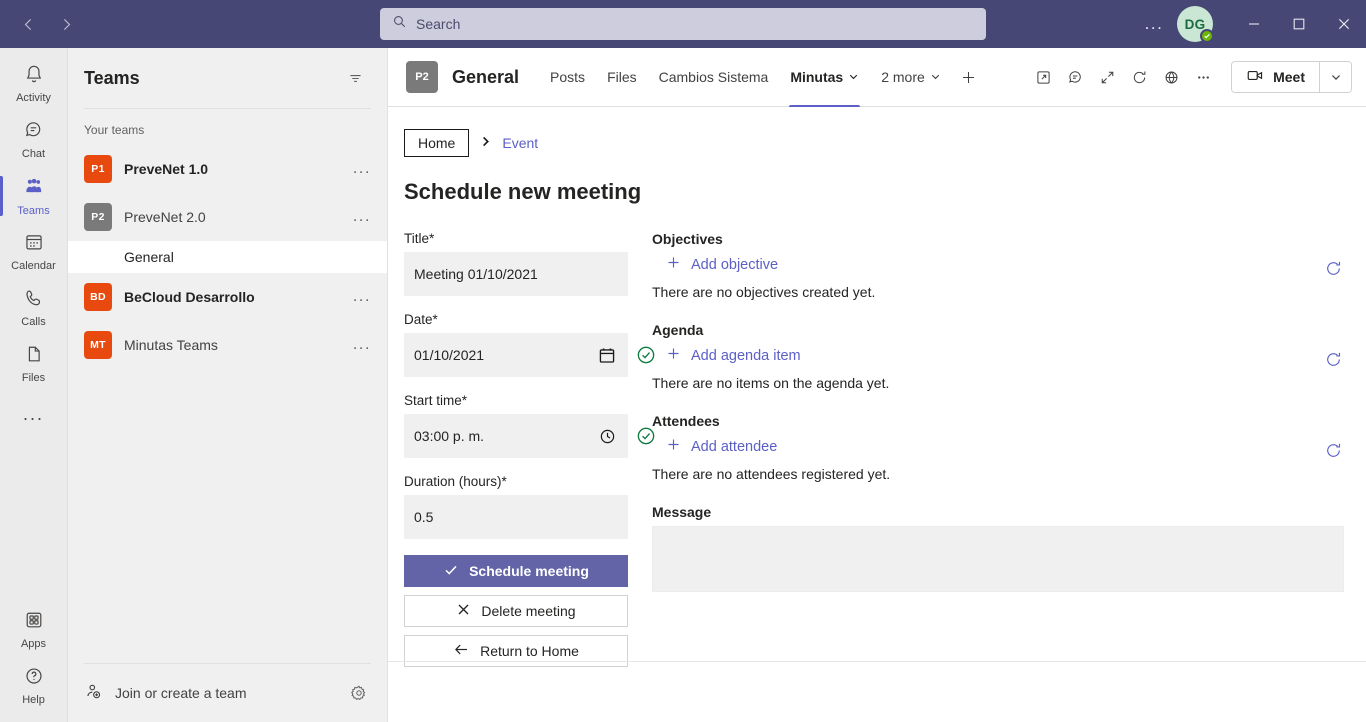 The image size is (1366, 722). Describe the element at coordinates (516, 611) in the screenshot. I see `delete-meeting-button: Delete meeting` at that location.